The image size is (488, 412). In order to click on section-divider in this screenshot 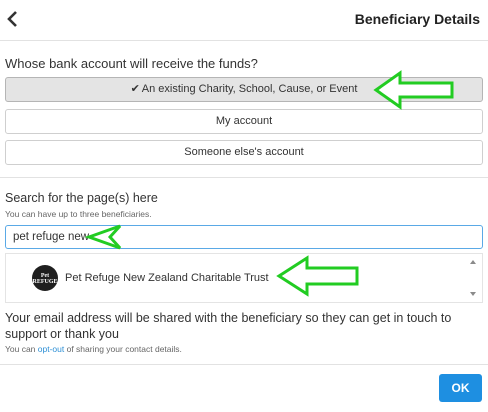, I will do `click(244, 177)`.